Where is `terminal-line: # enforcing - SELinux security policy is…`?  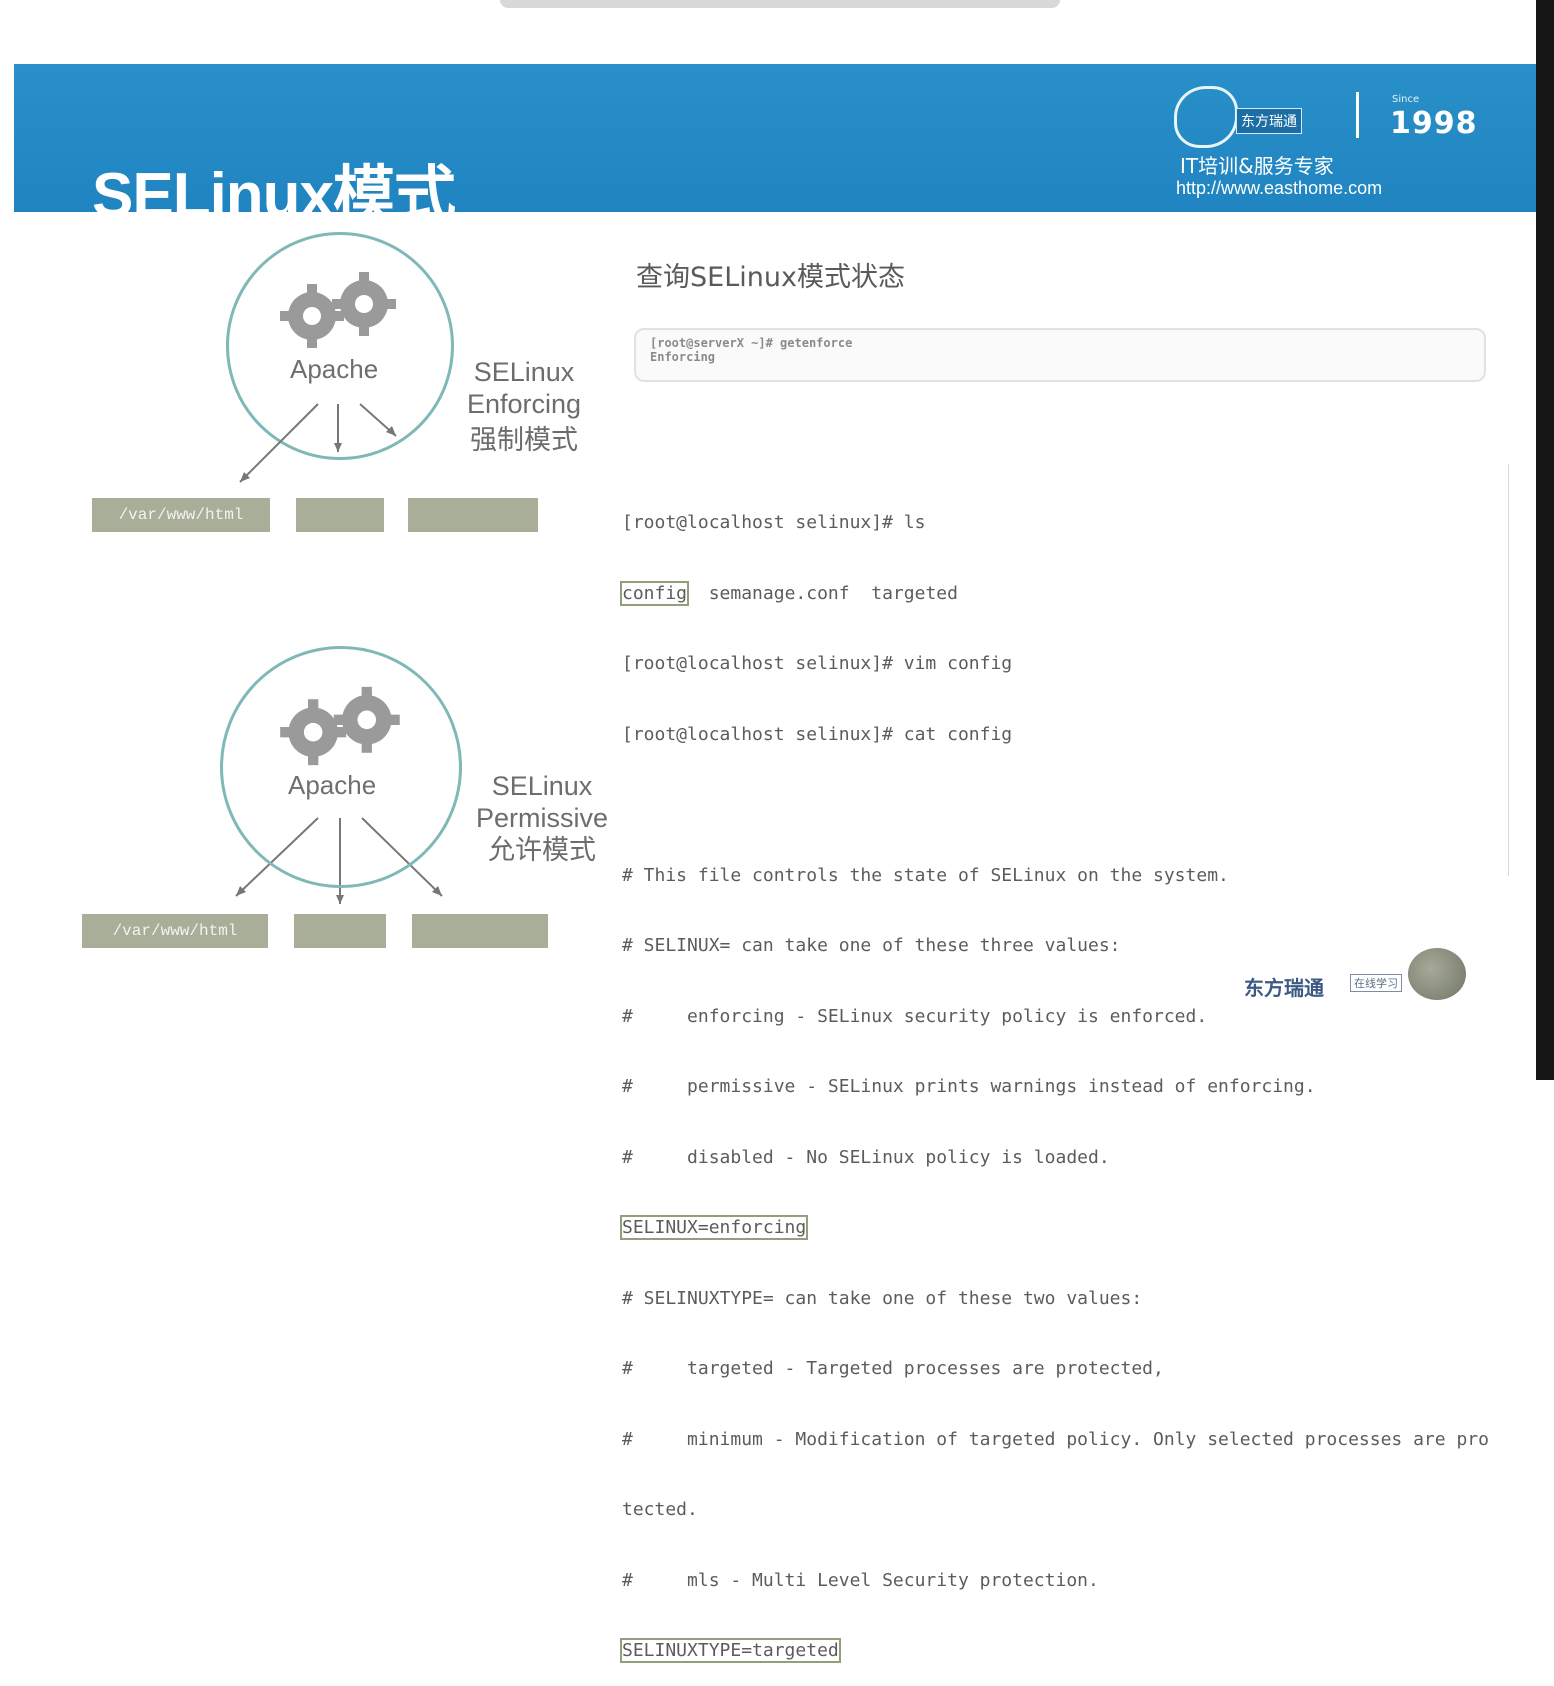
terminal-line: # enforcing - SELinux security policy is… is located at coordinates (915, 1016).